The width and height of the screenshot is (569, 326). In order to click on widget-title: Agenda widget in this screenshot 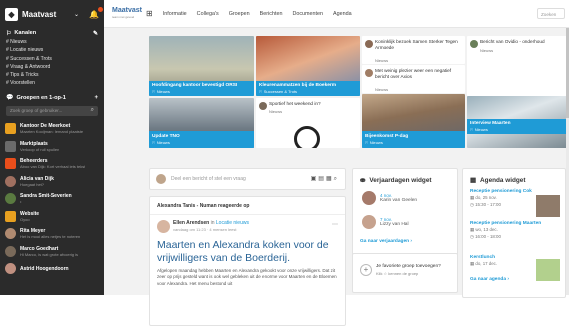, I will do `click(503, 180)`.